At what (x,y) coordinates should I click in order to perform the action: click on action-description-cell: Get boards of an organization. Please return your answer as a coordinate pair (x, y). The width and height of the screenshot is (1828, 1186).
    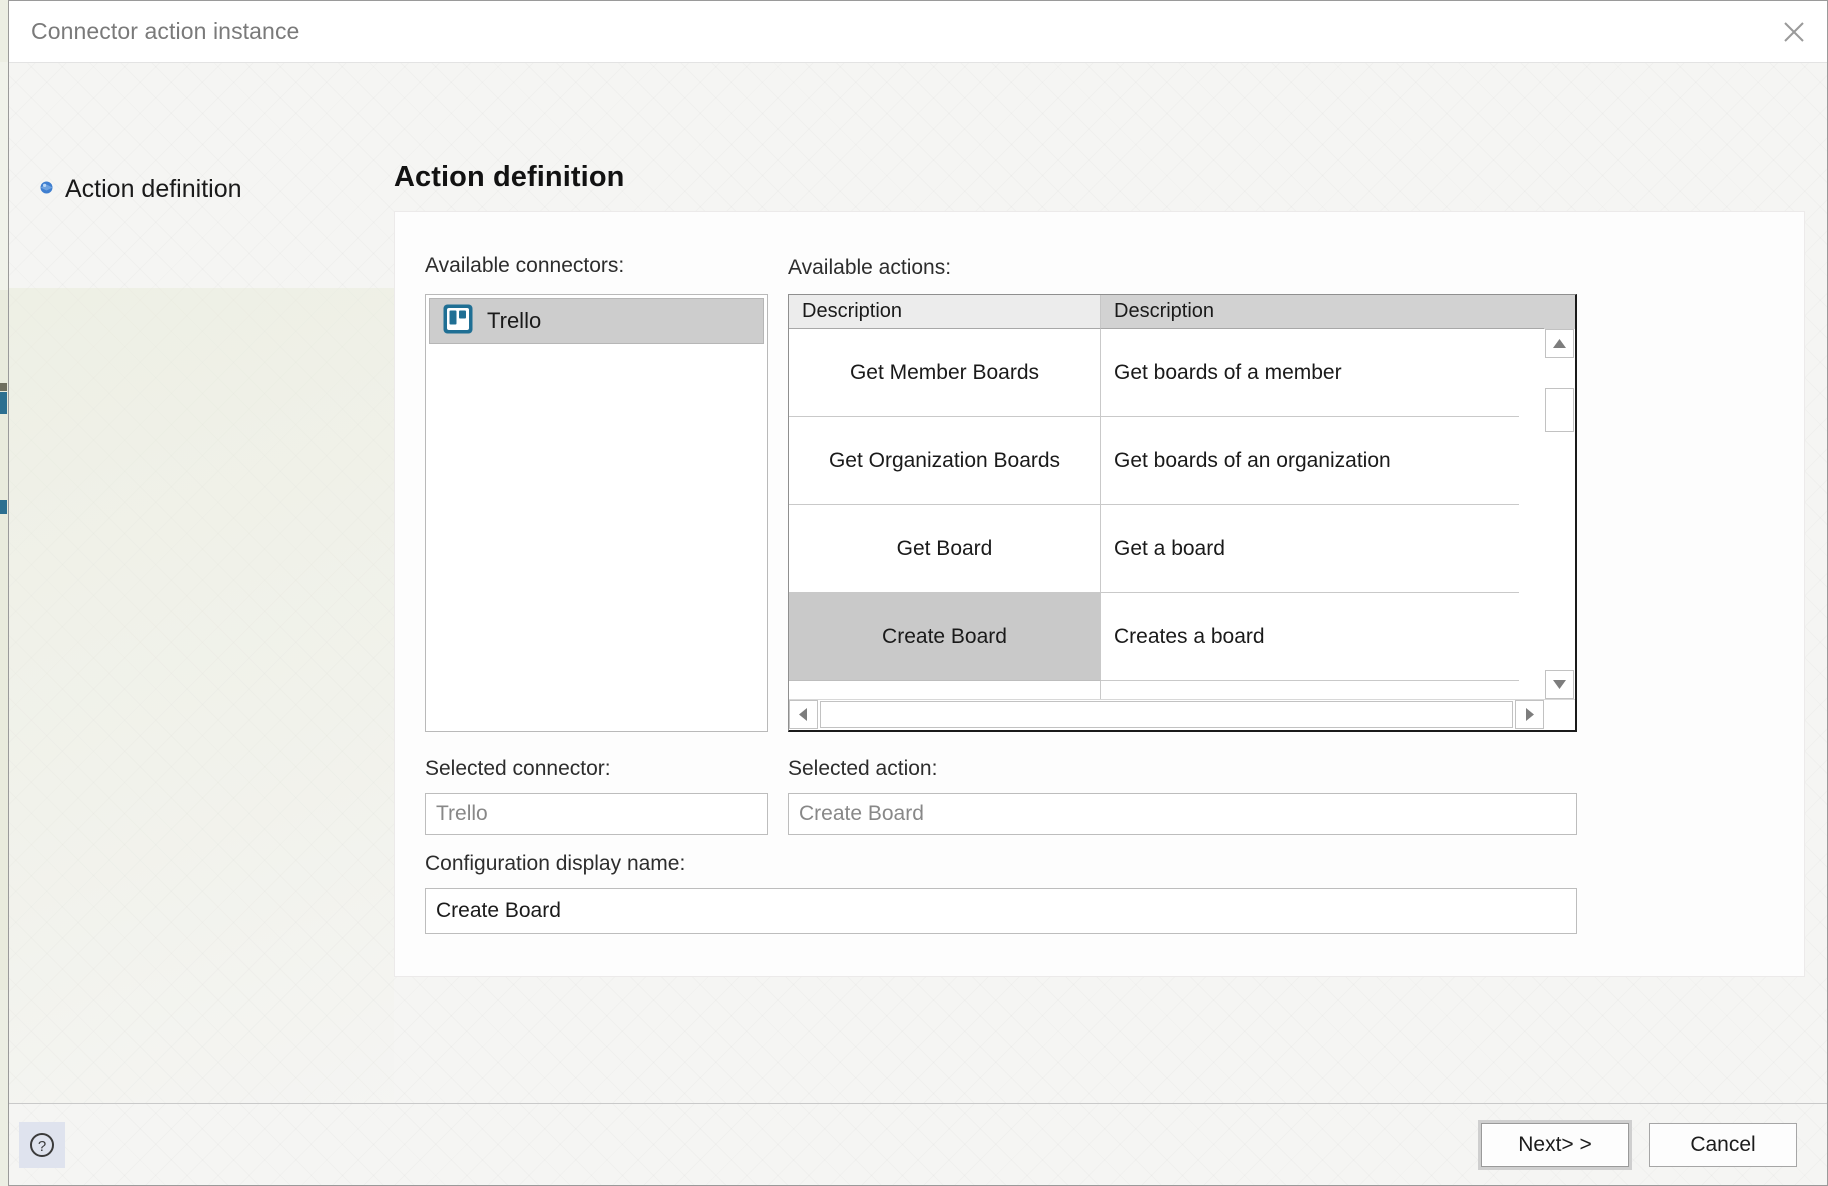
    Looking at the image, I should click on (1322, 461).